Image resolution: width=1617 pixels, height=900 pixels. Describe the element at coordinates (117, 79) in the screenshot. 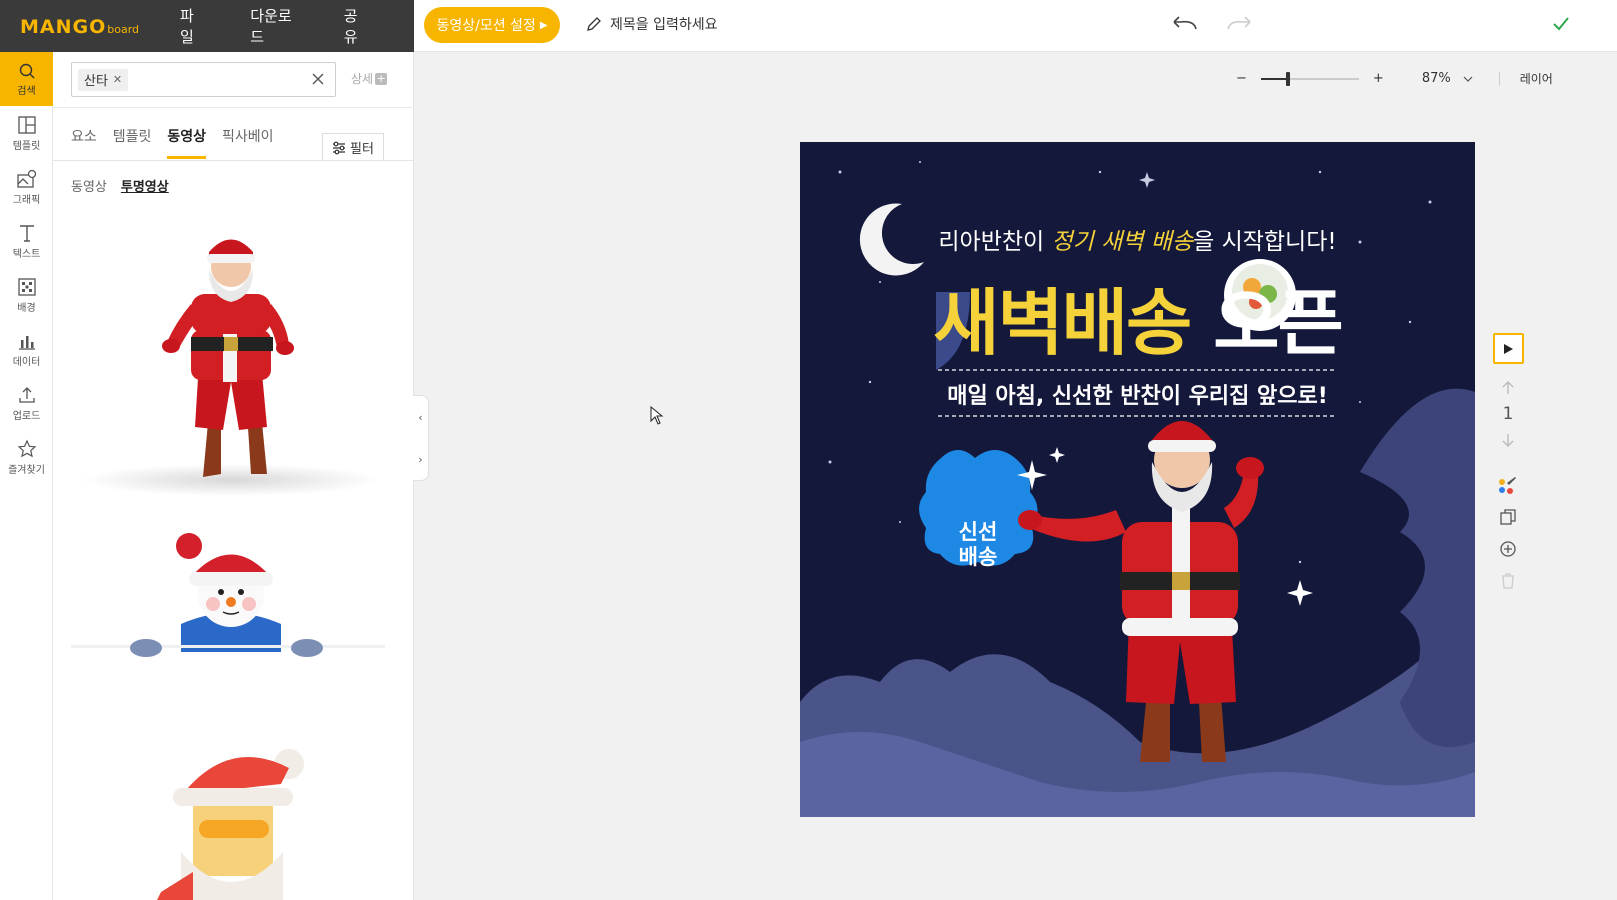

I see `chip-remove-icon: ✕` at that location.